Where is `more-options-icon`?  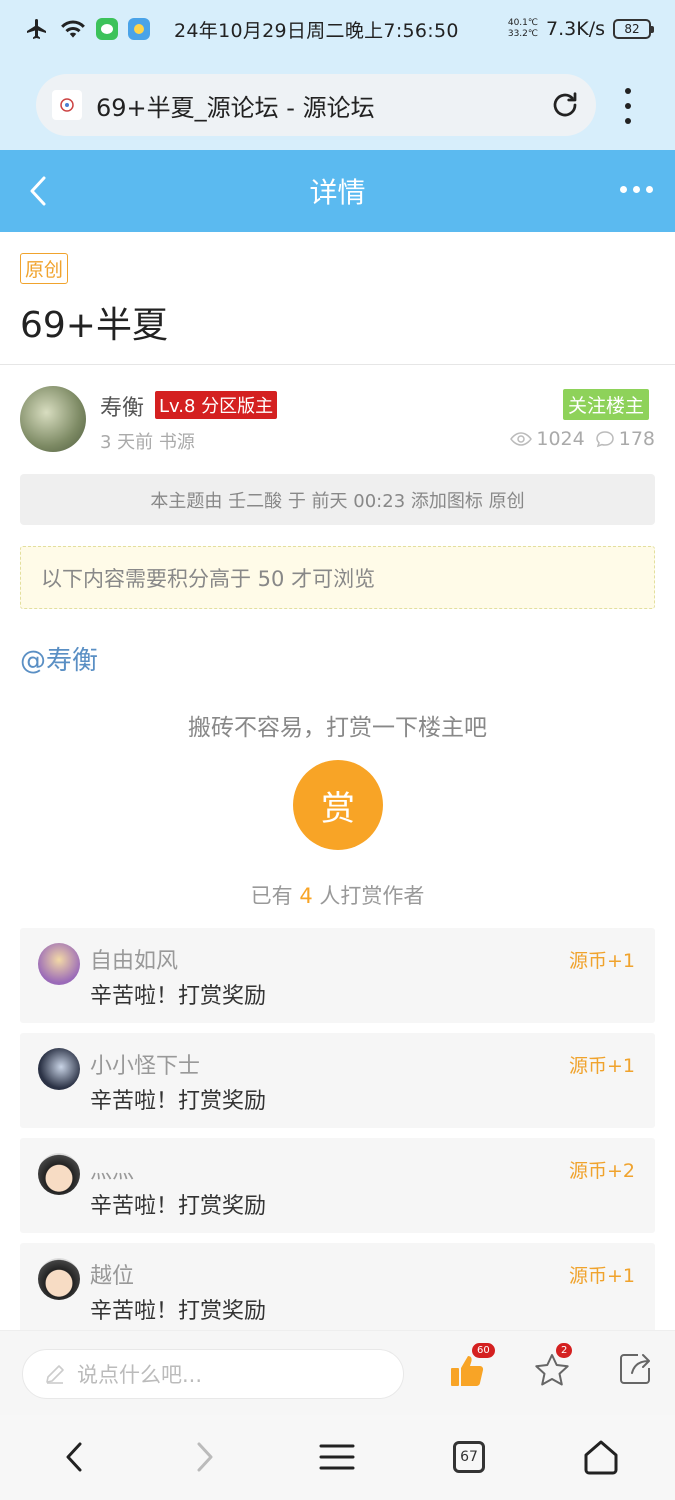
more-options-icon is located at coordinates (636, 189).